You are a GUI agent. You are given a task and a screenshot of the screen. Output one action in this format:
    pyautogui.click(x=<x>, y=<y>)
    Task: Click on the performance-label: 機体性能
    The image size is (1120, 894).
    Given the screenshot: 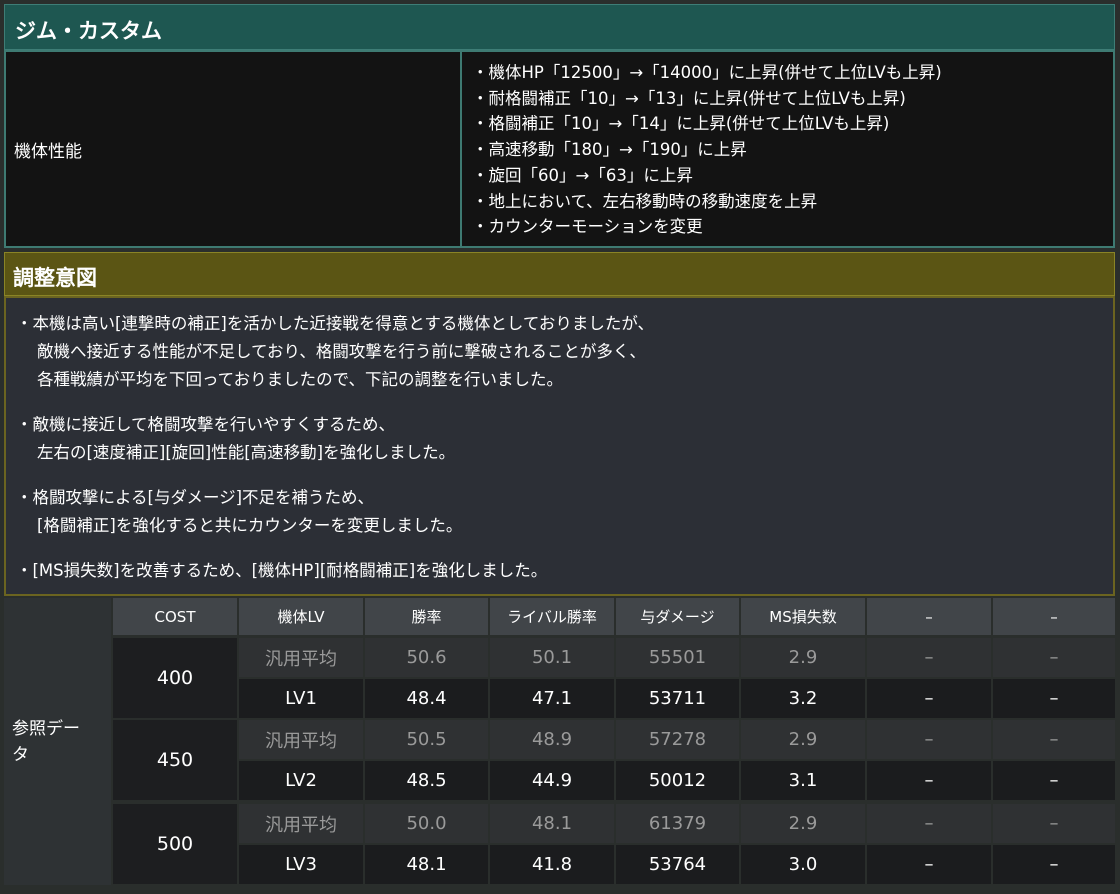 What is the action you would take?
    pyautogui.click(x=233, y=149)
    